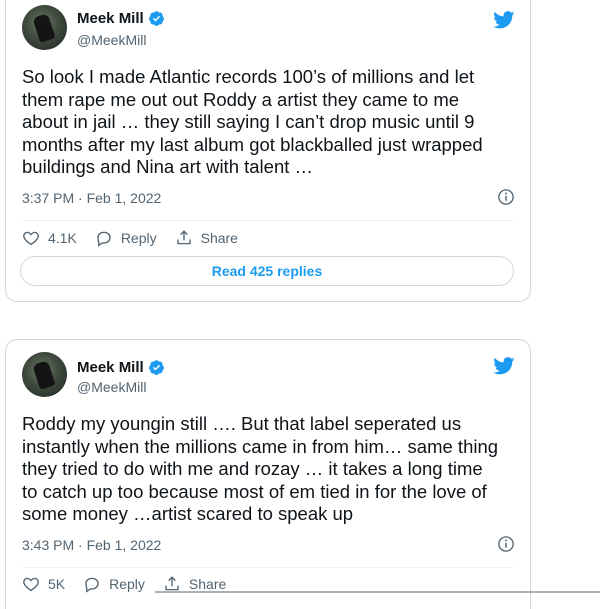 The width and height of the screenshot is (600, 609). Describe the element at coordinates (43, 584) in the screenshot. I see `like-button: 5K` at that location.